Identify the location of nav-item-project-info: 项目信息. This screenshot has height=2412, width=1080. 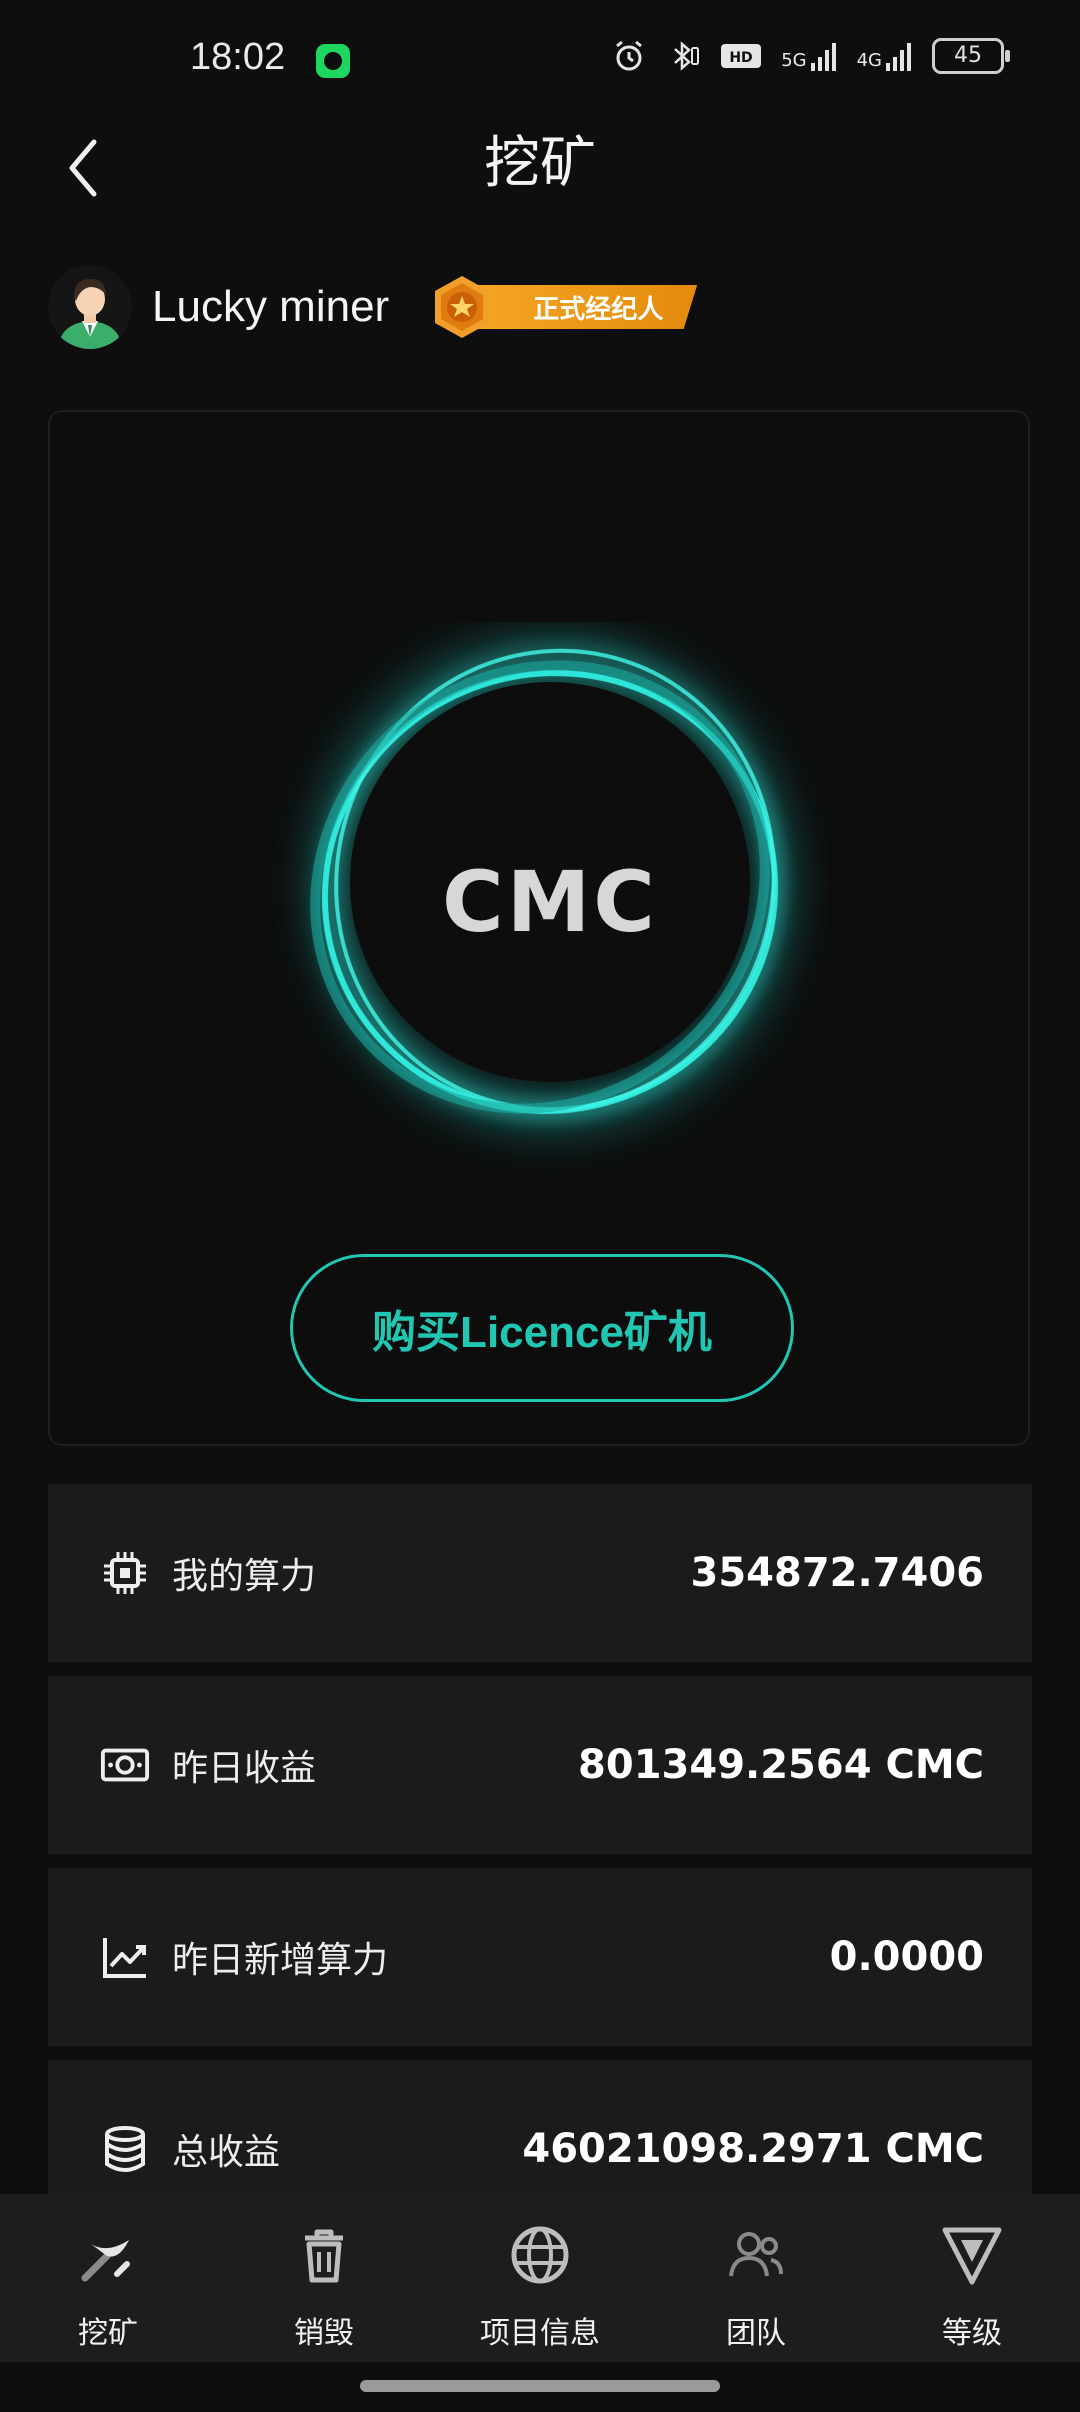
(540, 2278).